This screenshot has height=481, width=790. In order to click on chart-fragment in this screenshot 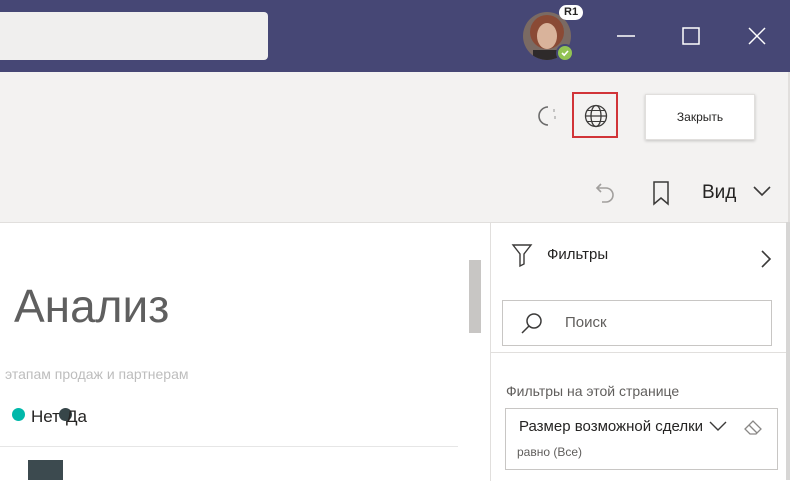, I will do `click(45, 470)`.